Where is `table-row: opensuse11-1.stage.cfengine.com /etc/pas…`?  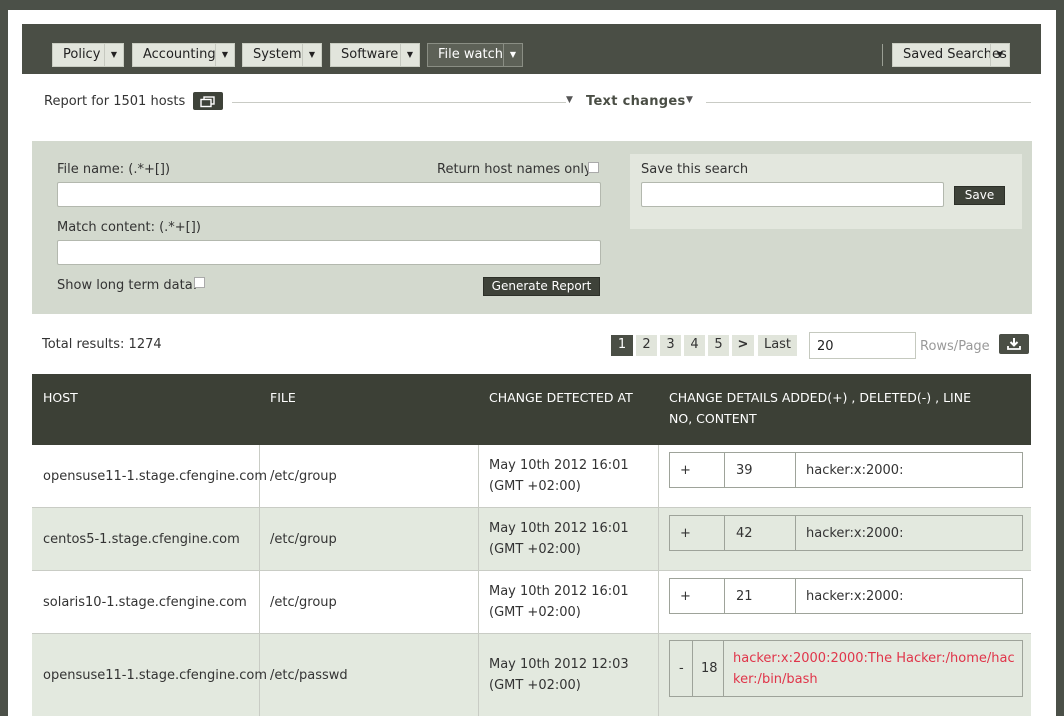
table-row: opensuse11-1.stage.cfengine.com /etc/pas… is located at coordinates (531, 675).